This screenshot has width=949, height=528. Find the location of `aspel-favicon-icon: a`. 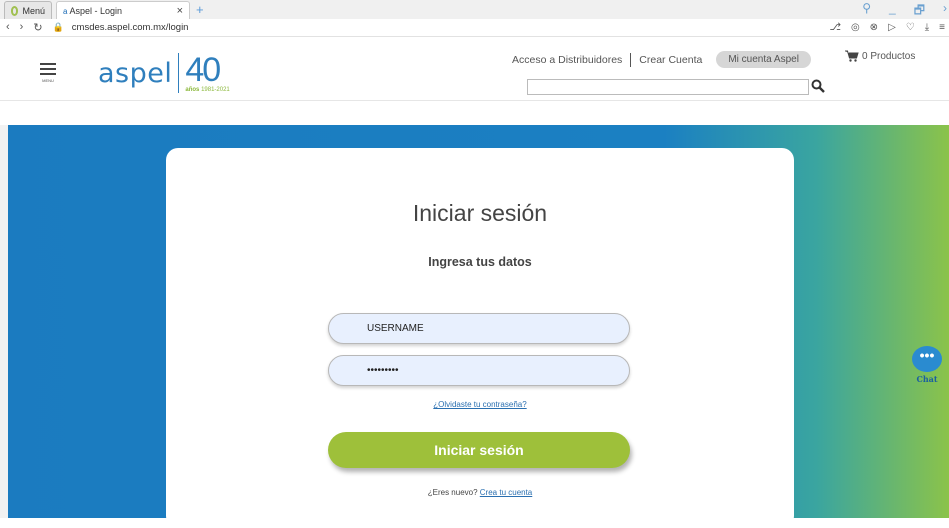

aspel-favicon-icon: a is located at coordinates (65, 11).